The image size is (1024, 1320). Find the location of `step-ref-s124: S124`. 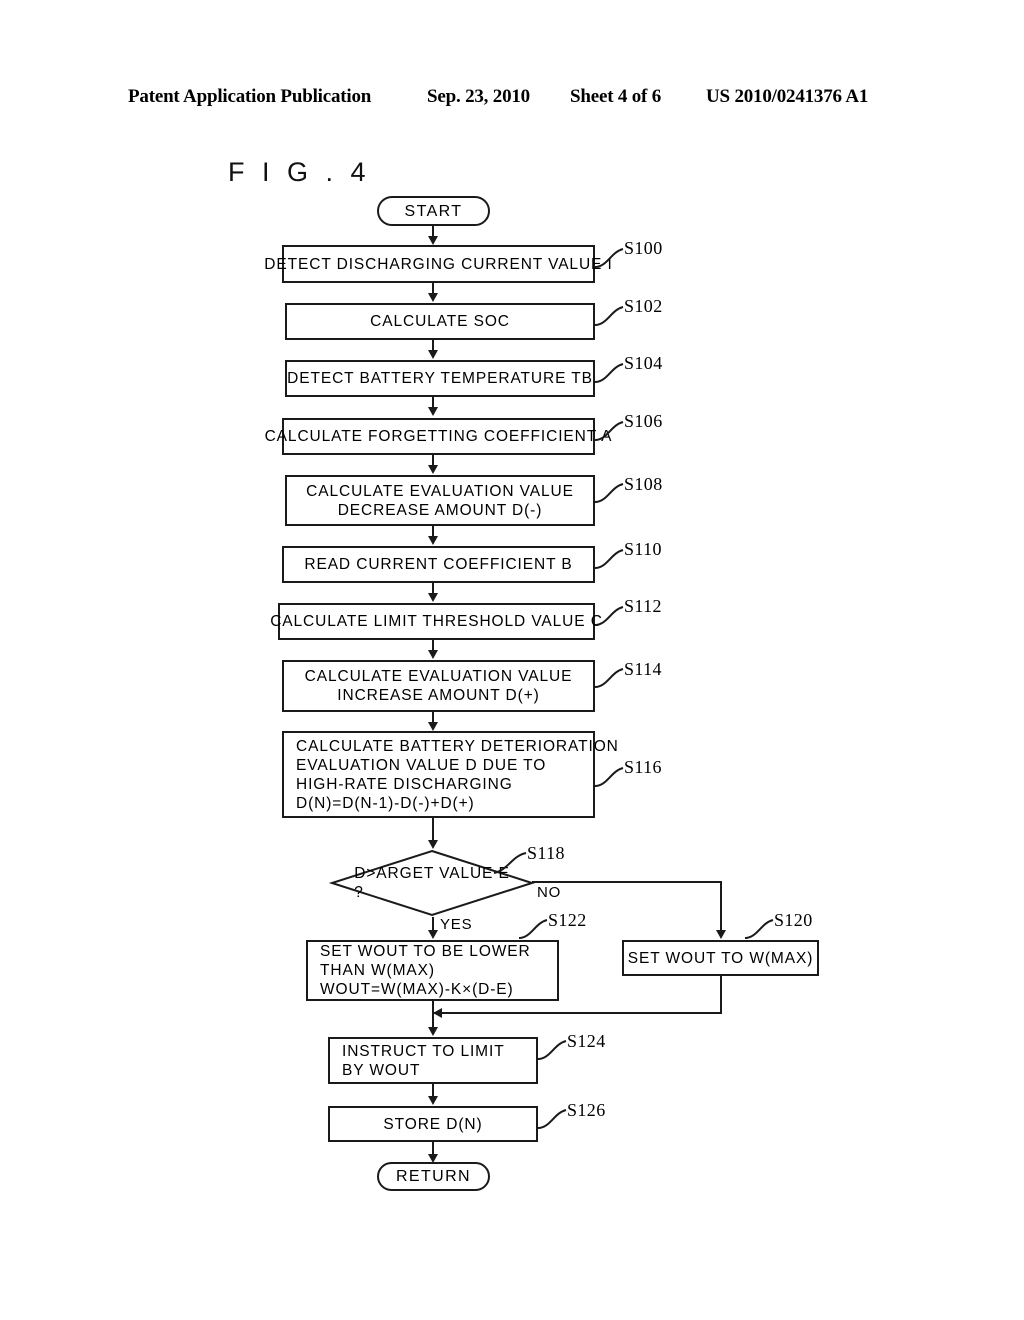

step-ref-s124: S124 is located at coordinates (586, 1041).